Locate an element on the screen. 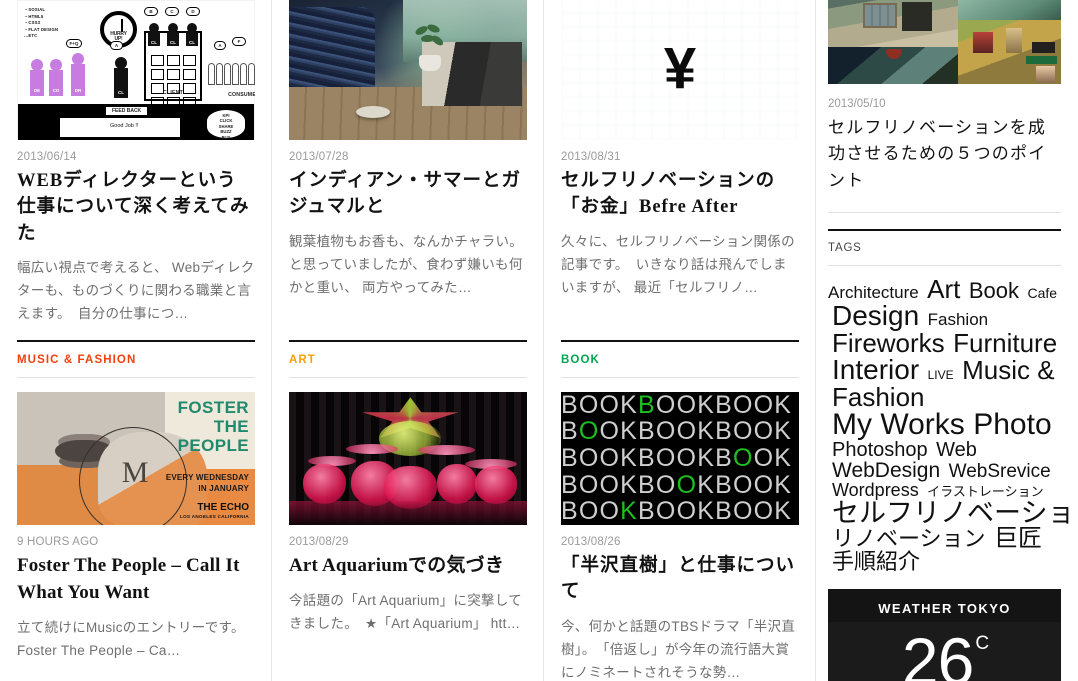 This screenshot has height=681, width=1078. article-thumbnail-yen-symbol: ¥ is located at coordinates (680, 70).